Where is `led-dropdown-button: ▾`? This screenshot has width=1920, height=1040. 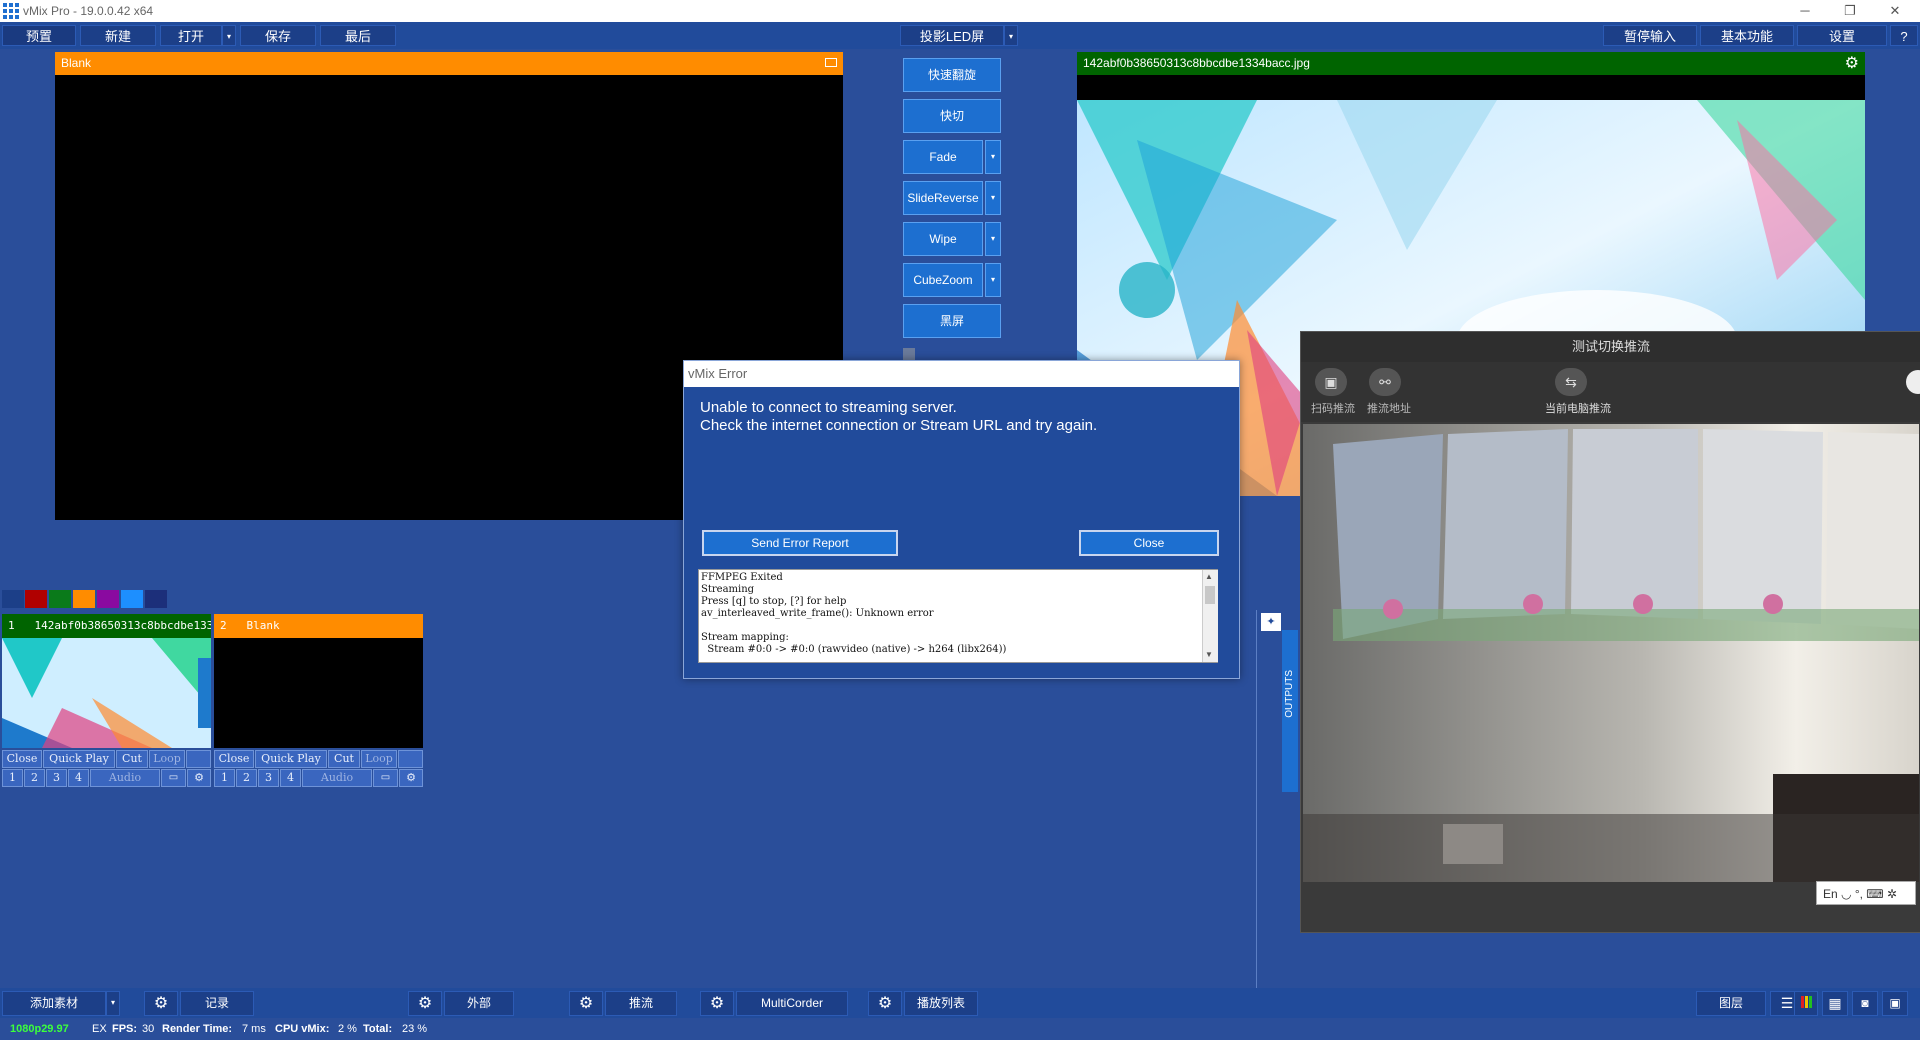 led-dropdown-button: ▾ is located at coordinates (1011, 35).